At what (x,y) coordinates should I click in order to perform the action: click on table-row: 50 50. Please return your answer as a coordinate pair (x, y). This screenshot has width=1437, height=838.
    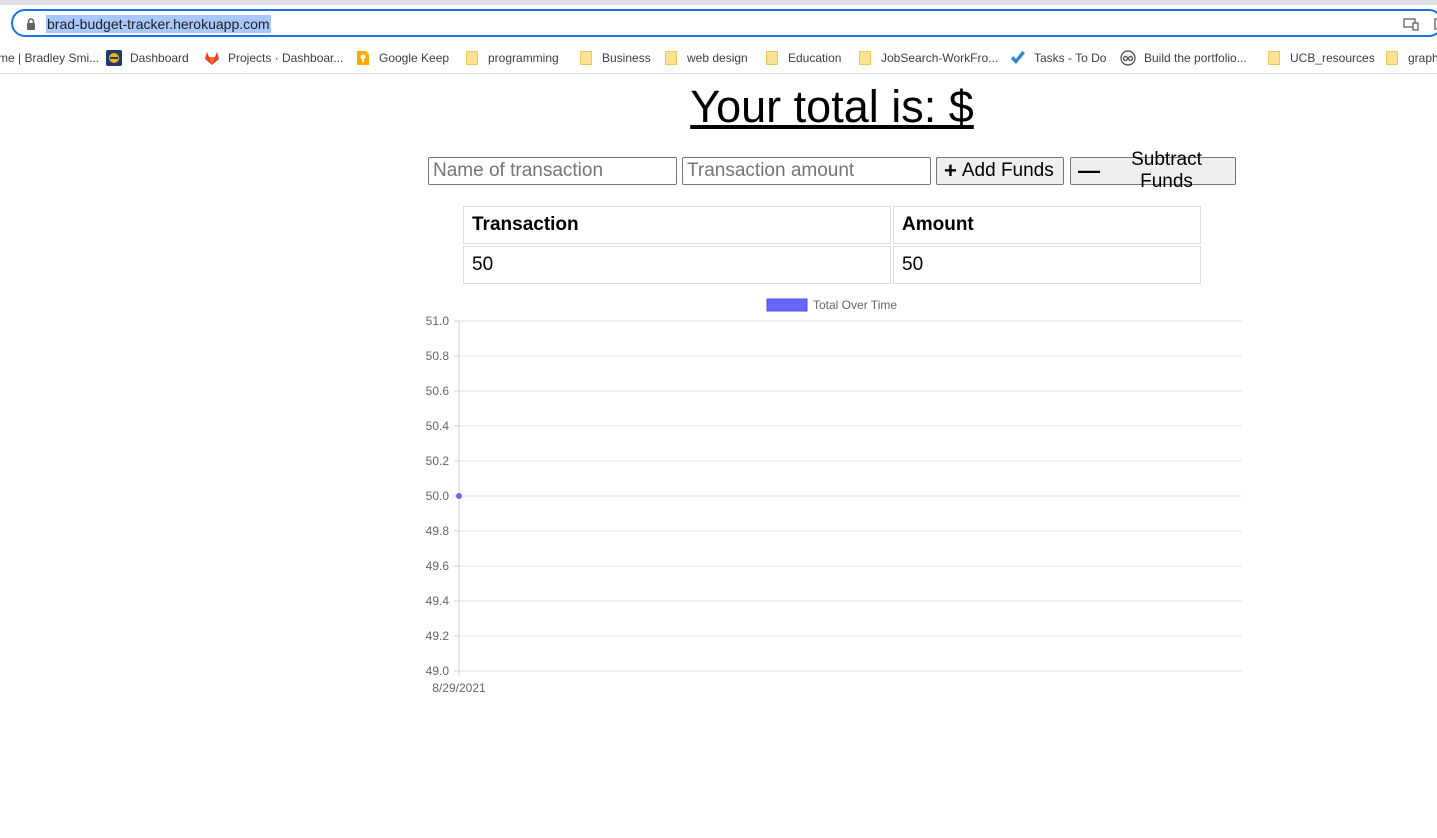
    Looking at the image, I should click on (832, 265).